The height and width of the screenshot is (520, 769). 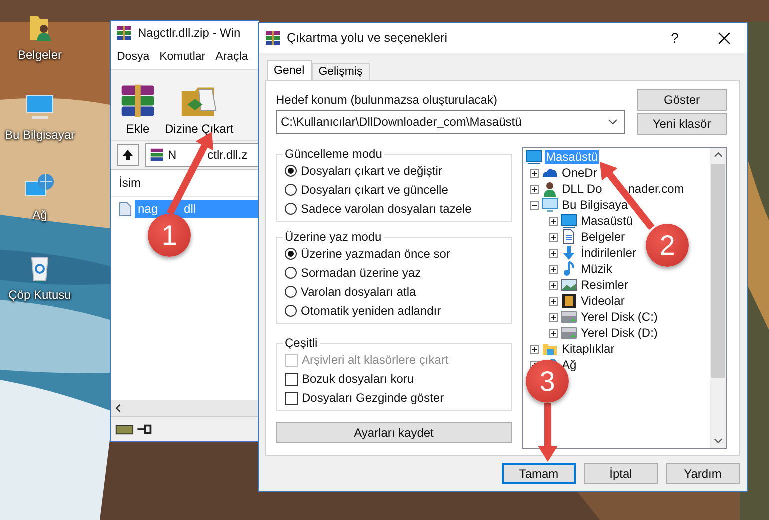 I want to click on dialog-title: Çıkartma yolu ve seçenekleri, so click(x=367, y=38).